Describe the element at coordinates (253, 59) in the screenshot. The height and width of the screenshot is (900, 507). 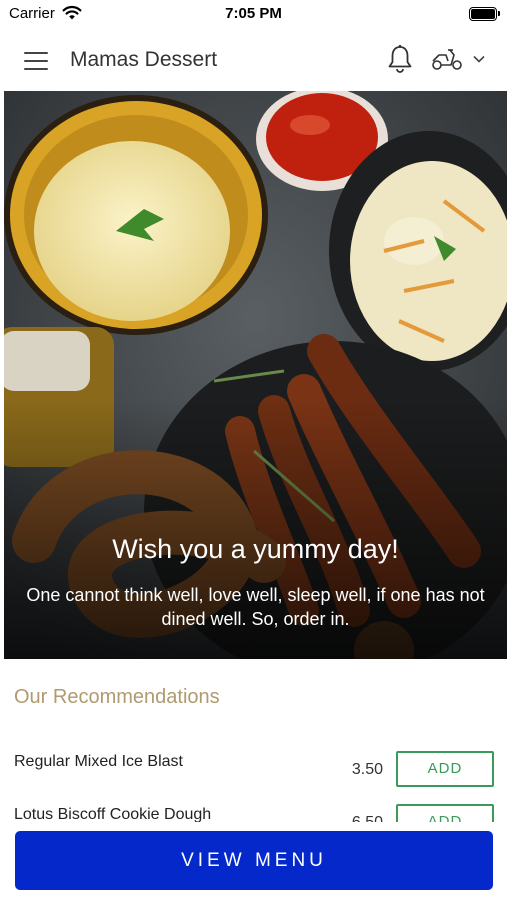
I see `app-header: Mamas Dessert` at that location.